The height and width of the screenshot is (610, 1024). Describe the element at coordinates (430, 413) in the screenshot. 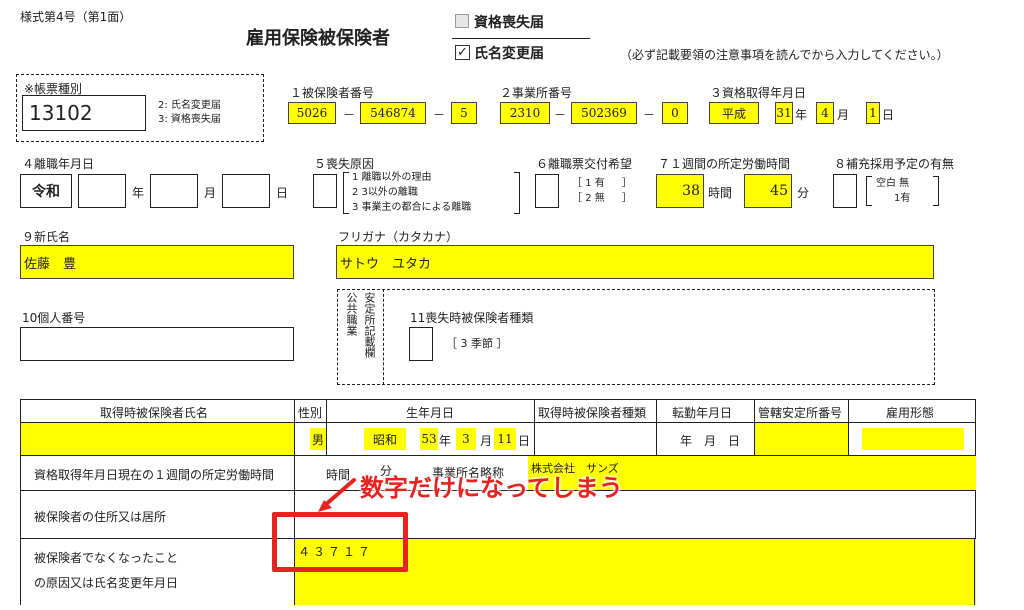

I see `th-birthdate: 生年月日` at that location.